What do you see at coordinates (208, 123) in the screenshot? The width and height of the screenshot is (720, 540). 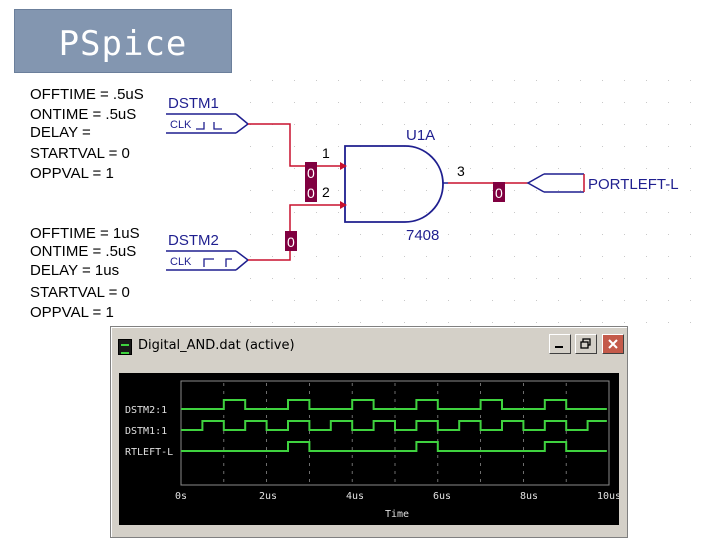 I see `dstm1-source-symbol: CLK` at bounding box center [208, 123].